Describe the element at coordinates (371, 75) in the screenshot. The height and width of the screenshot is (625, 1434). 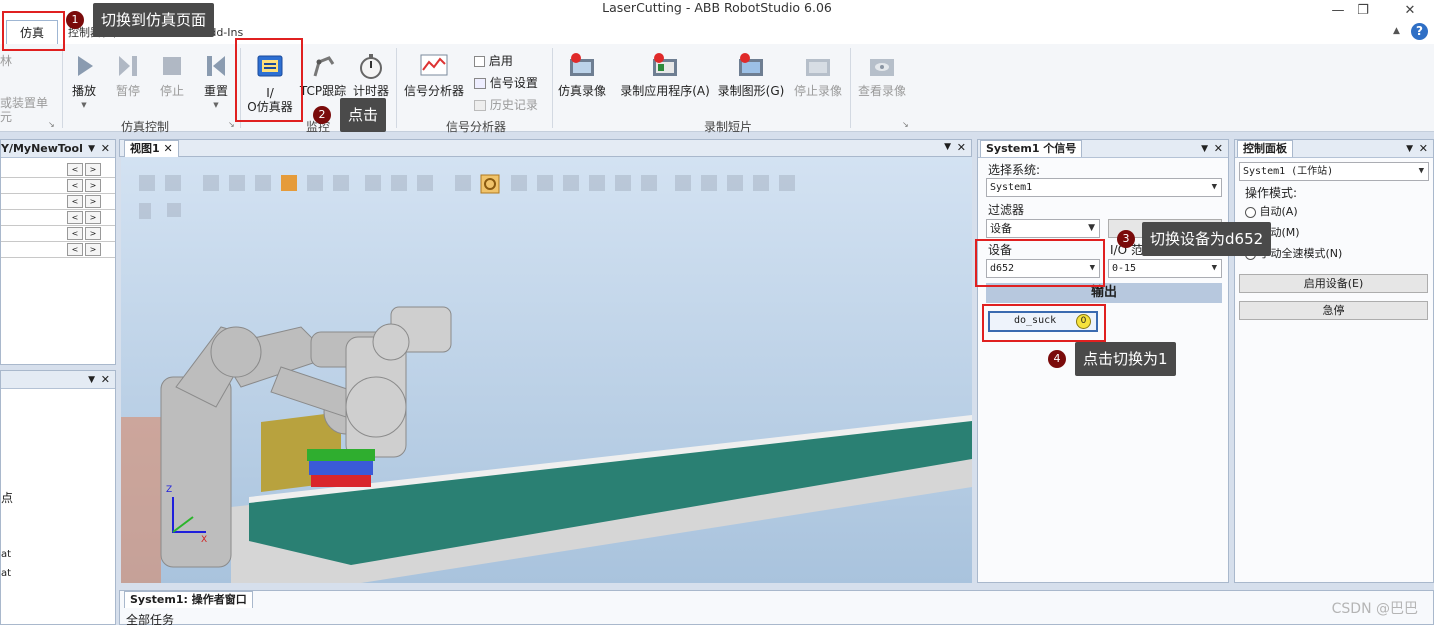
I see `timer-button: 计时器` at that location.